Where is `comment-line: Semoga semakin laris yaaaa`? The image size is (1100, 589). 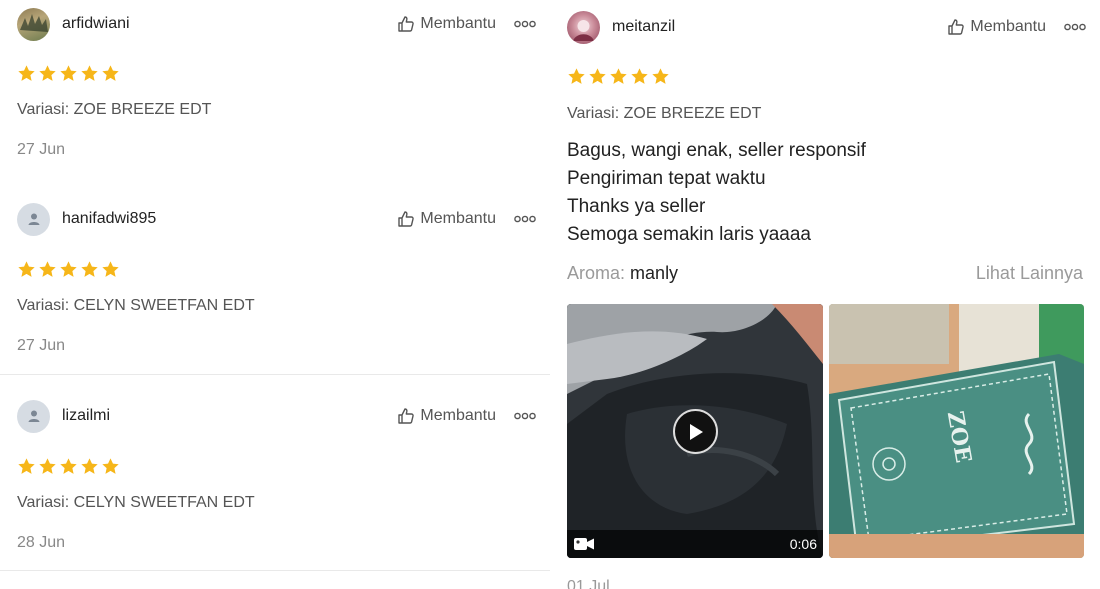
comment-line: Semoga semakin laris yaaaa is located at coordinates (689, 234).